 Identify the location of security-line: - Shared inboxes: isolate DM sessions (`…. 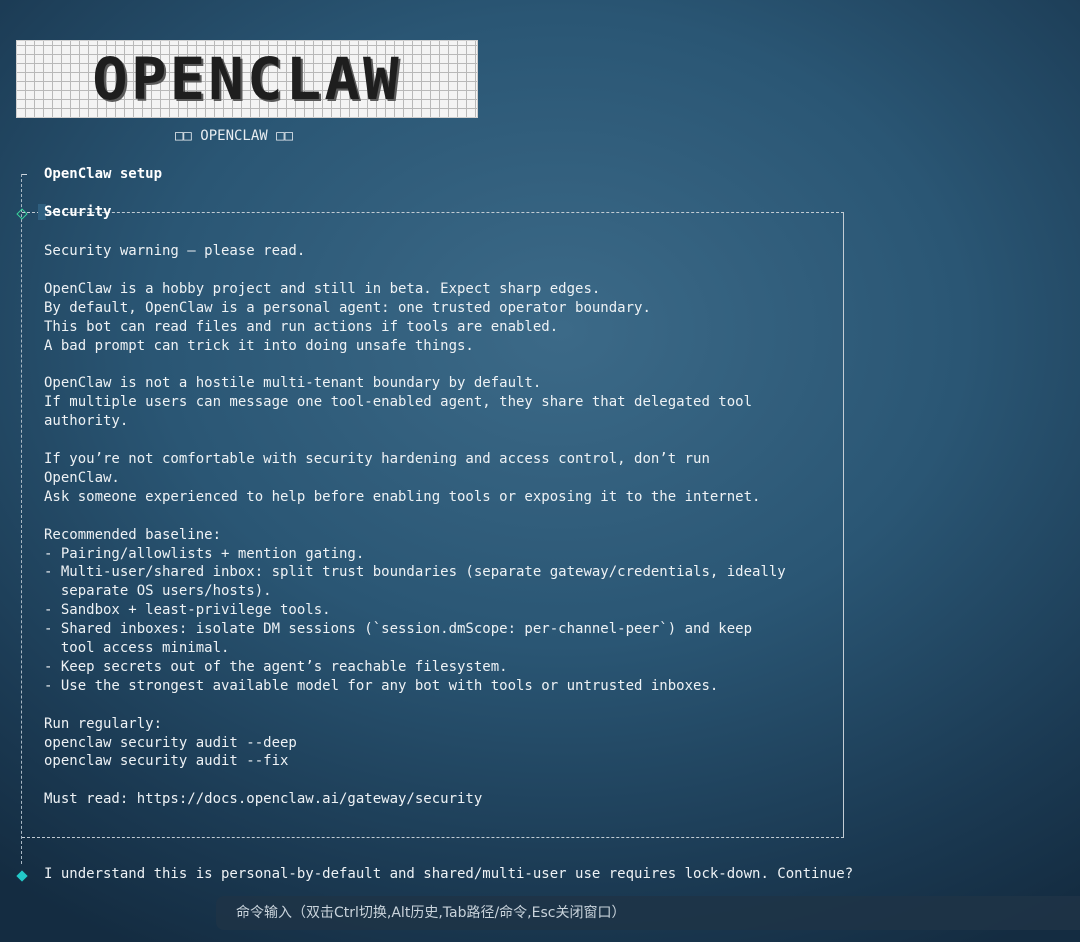
(398, 629).